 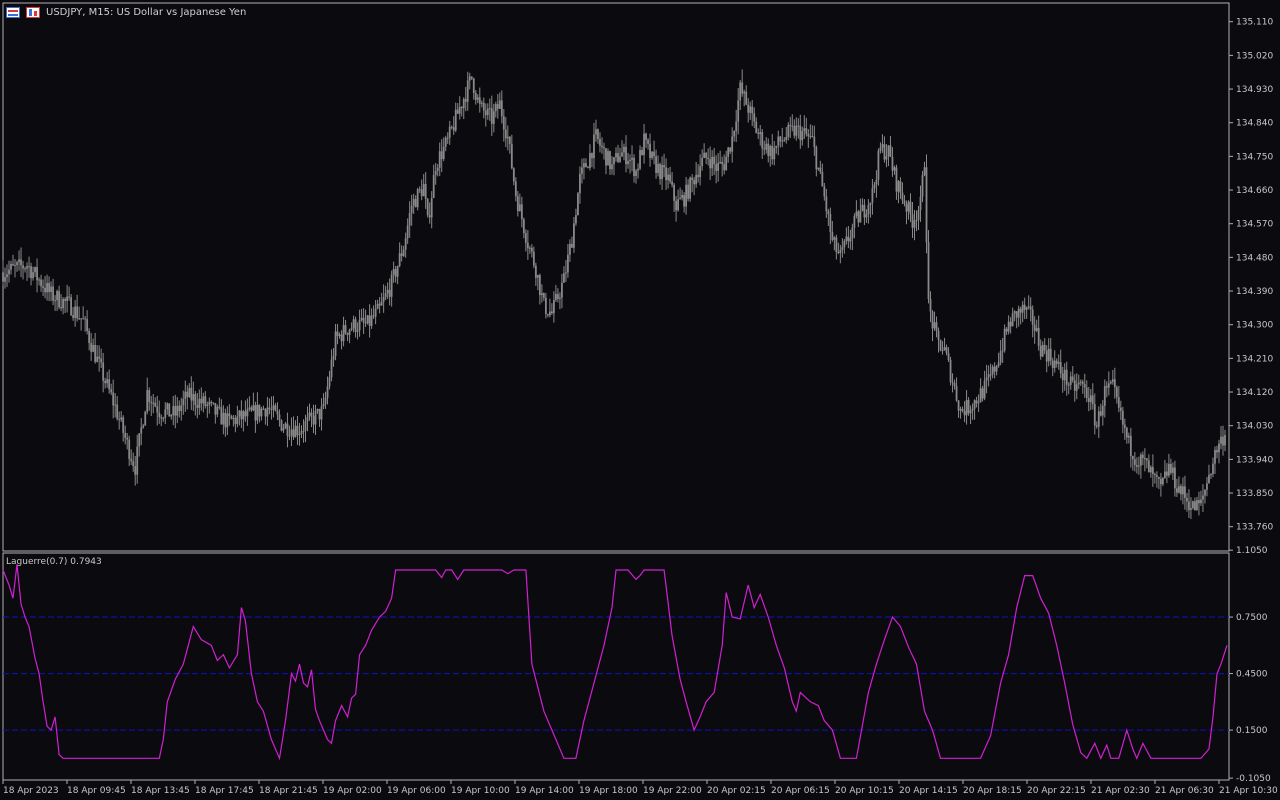 I want to click on price-tick-label: 134.750, so click(x=1254, y=157).